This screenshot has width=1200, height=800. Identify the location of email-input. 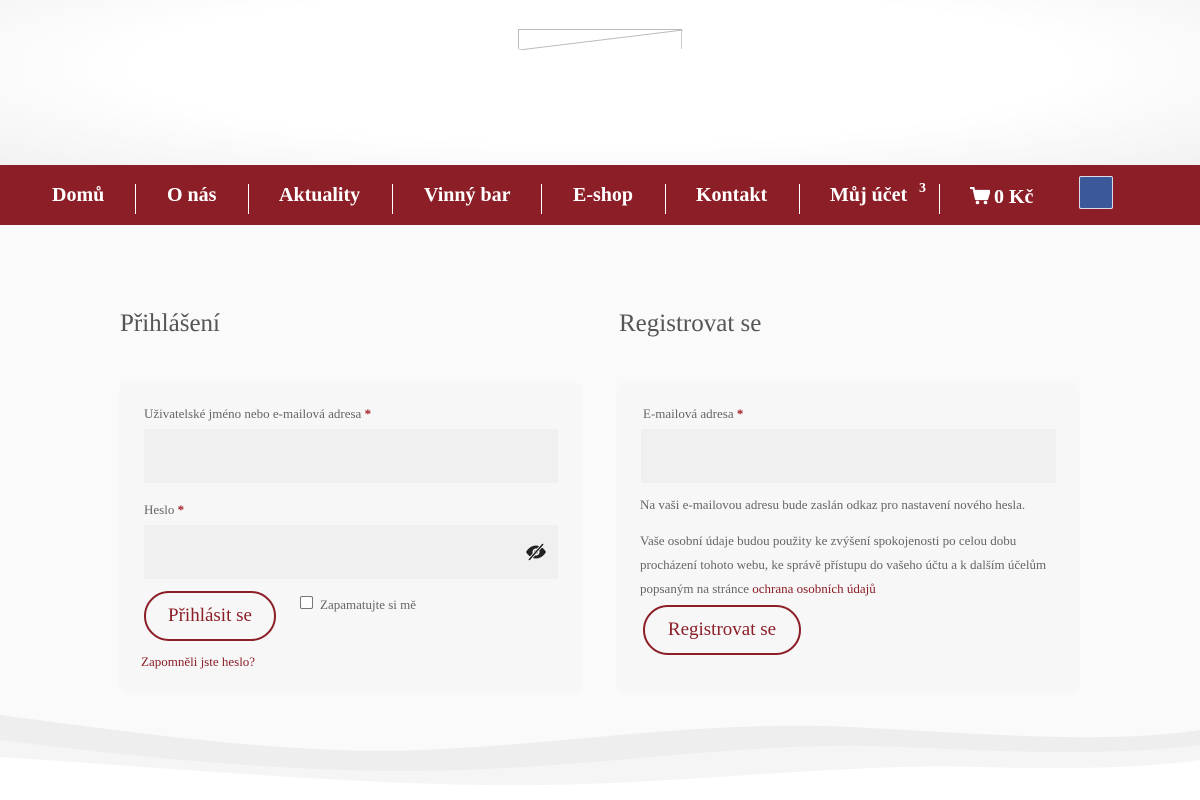
(848, 456).